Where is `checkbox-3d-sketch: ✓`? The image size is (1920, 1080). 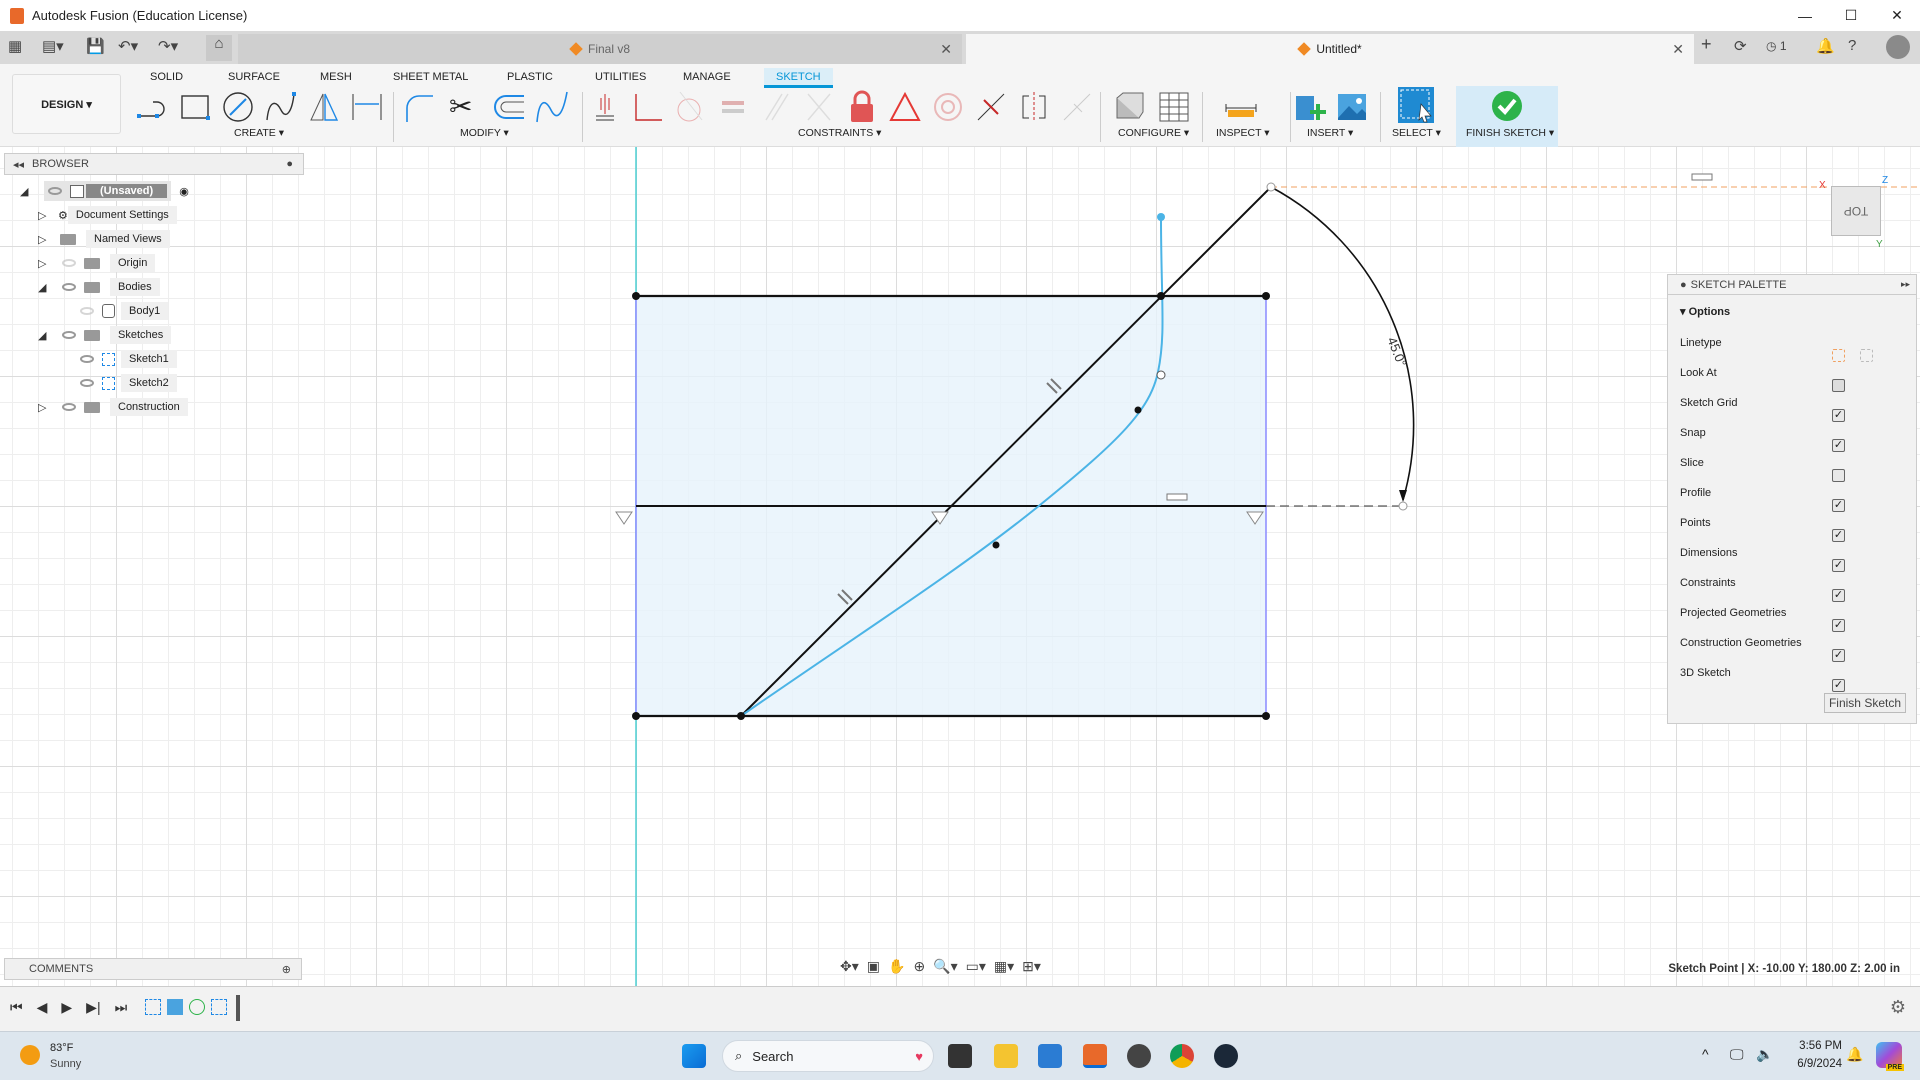 checkbox-3d-sketch: ✓ is located at coordinates (1838, 685).